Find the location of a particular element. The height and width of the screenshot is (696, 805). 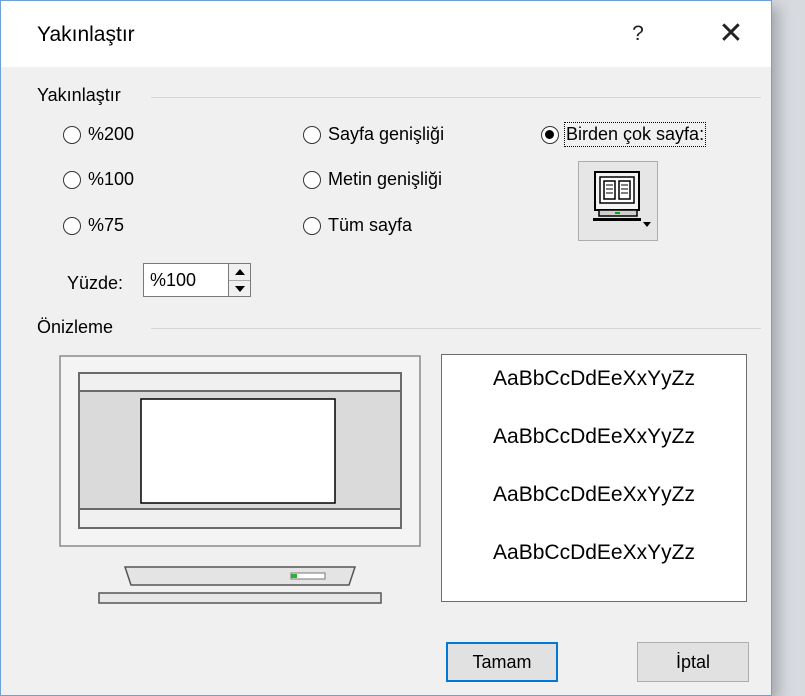

radio-200-circle is located at coordinates (72, 134).